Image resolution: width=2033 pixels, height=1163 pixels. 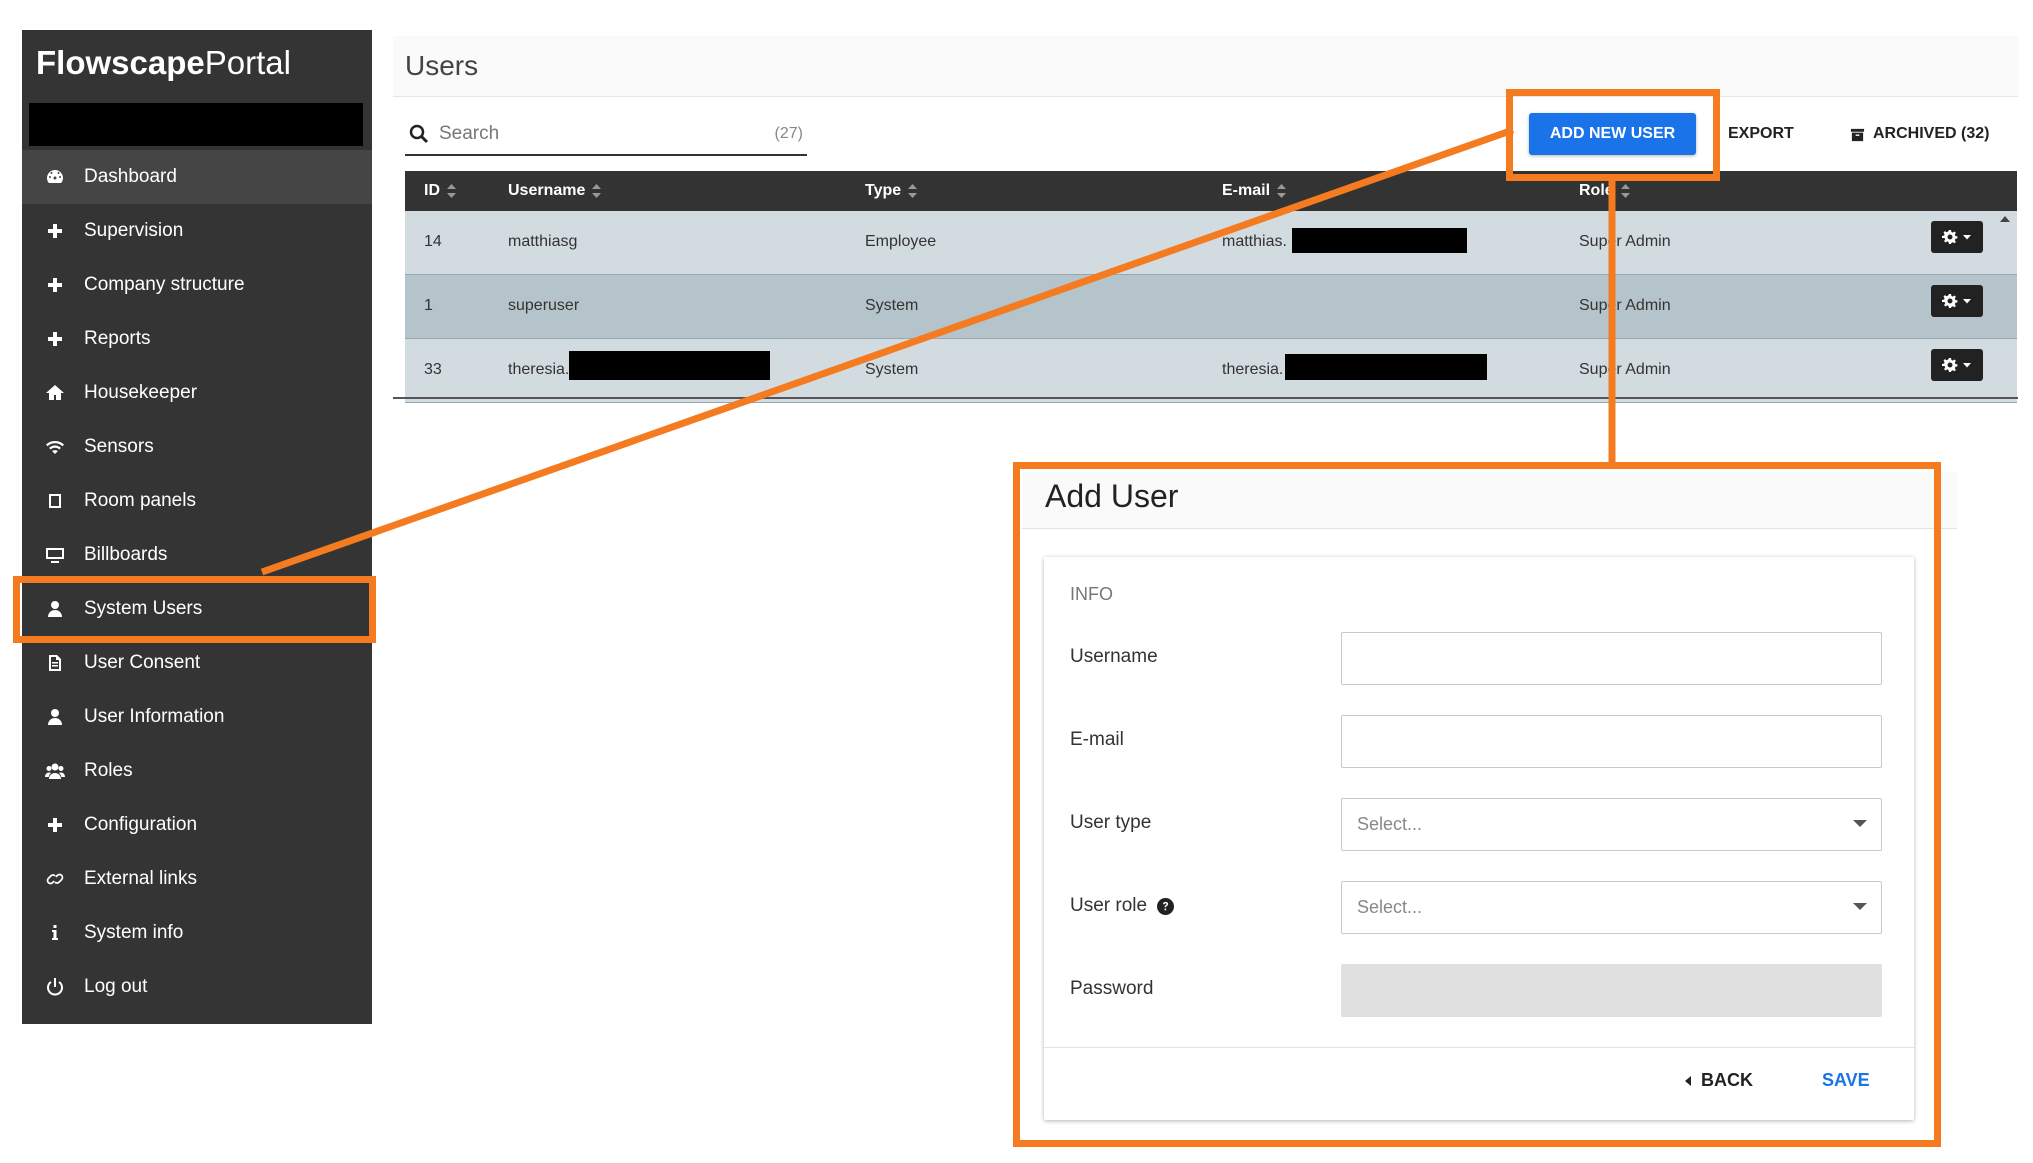 I want to click on highlight-add-new-user, so click(x=1613, y=135).